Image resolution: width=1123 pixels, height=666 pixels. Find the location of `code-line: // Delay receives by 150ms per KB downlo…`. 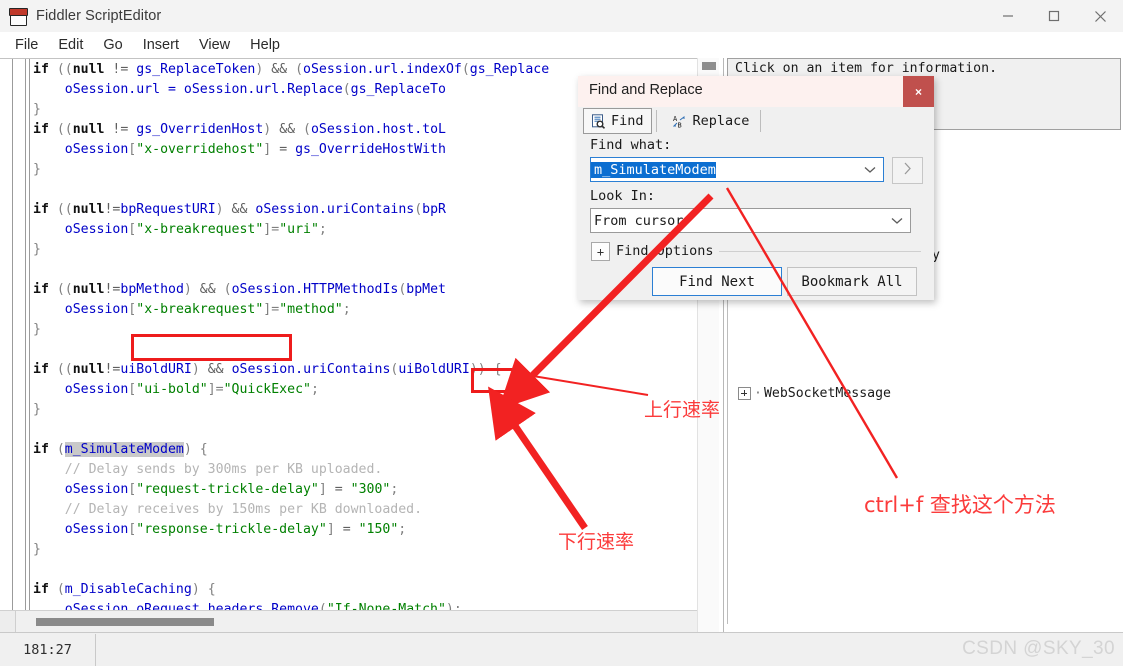

code-line: // Delay receives by 150ms per KB downlo… is located at coordinates (228, 509).